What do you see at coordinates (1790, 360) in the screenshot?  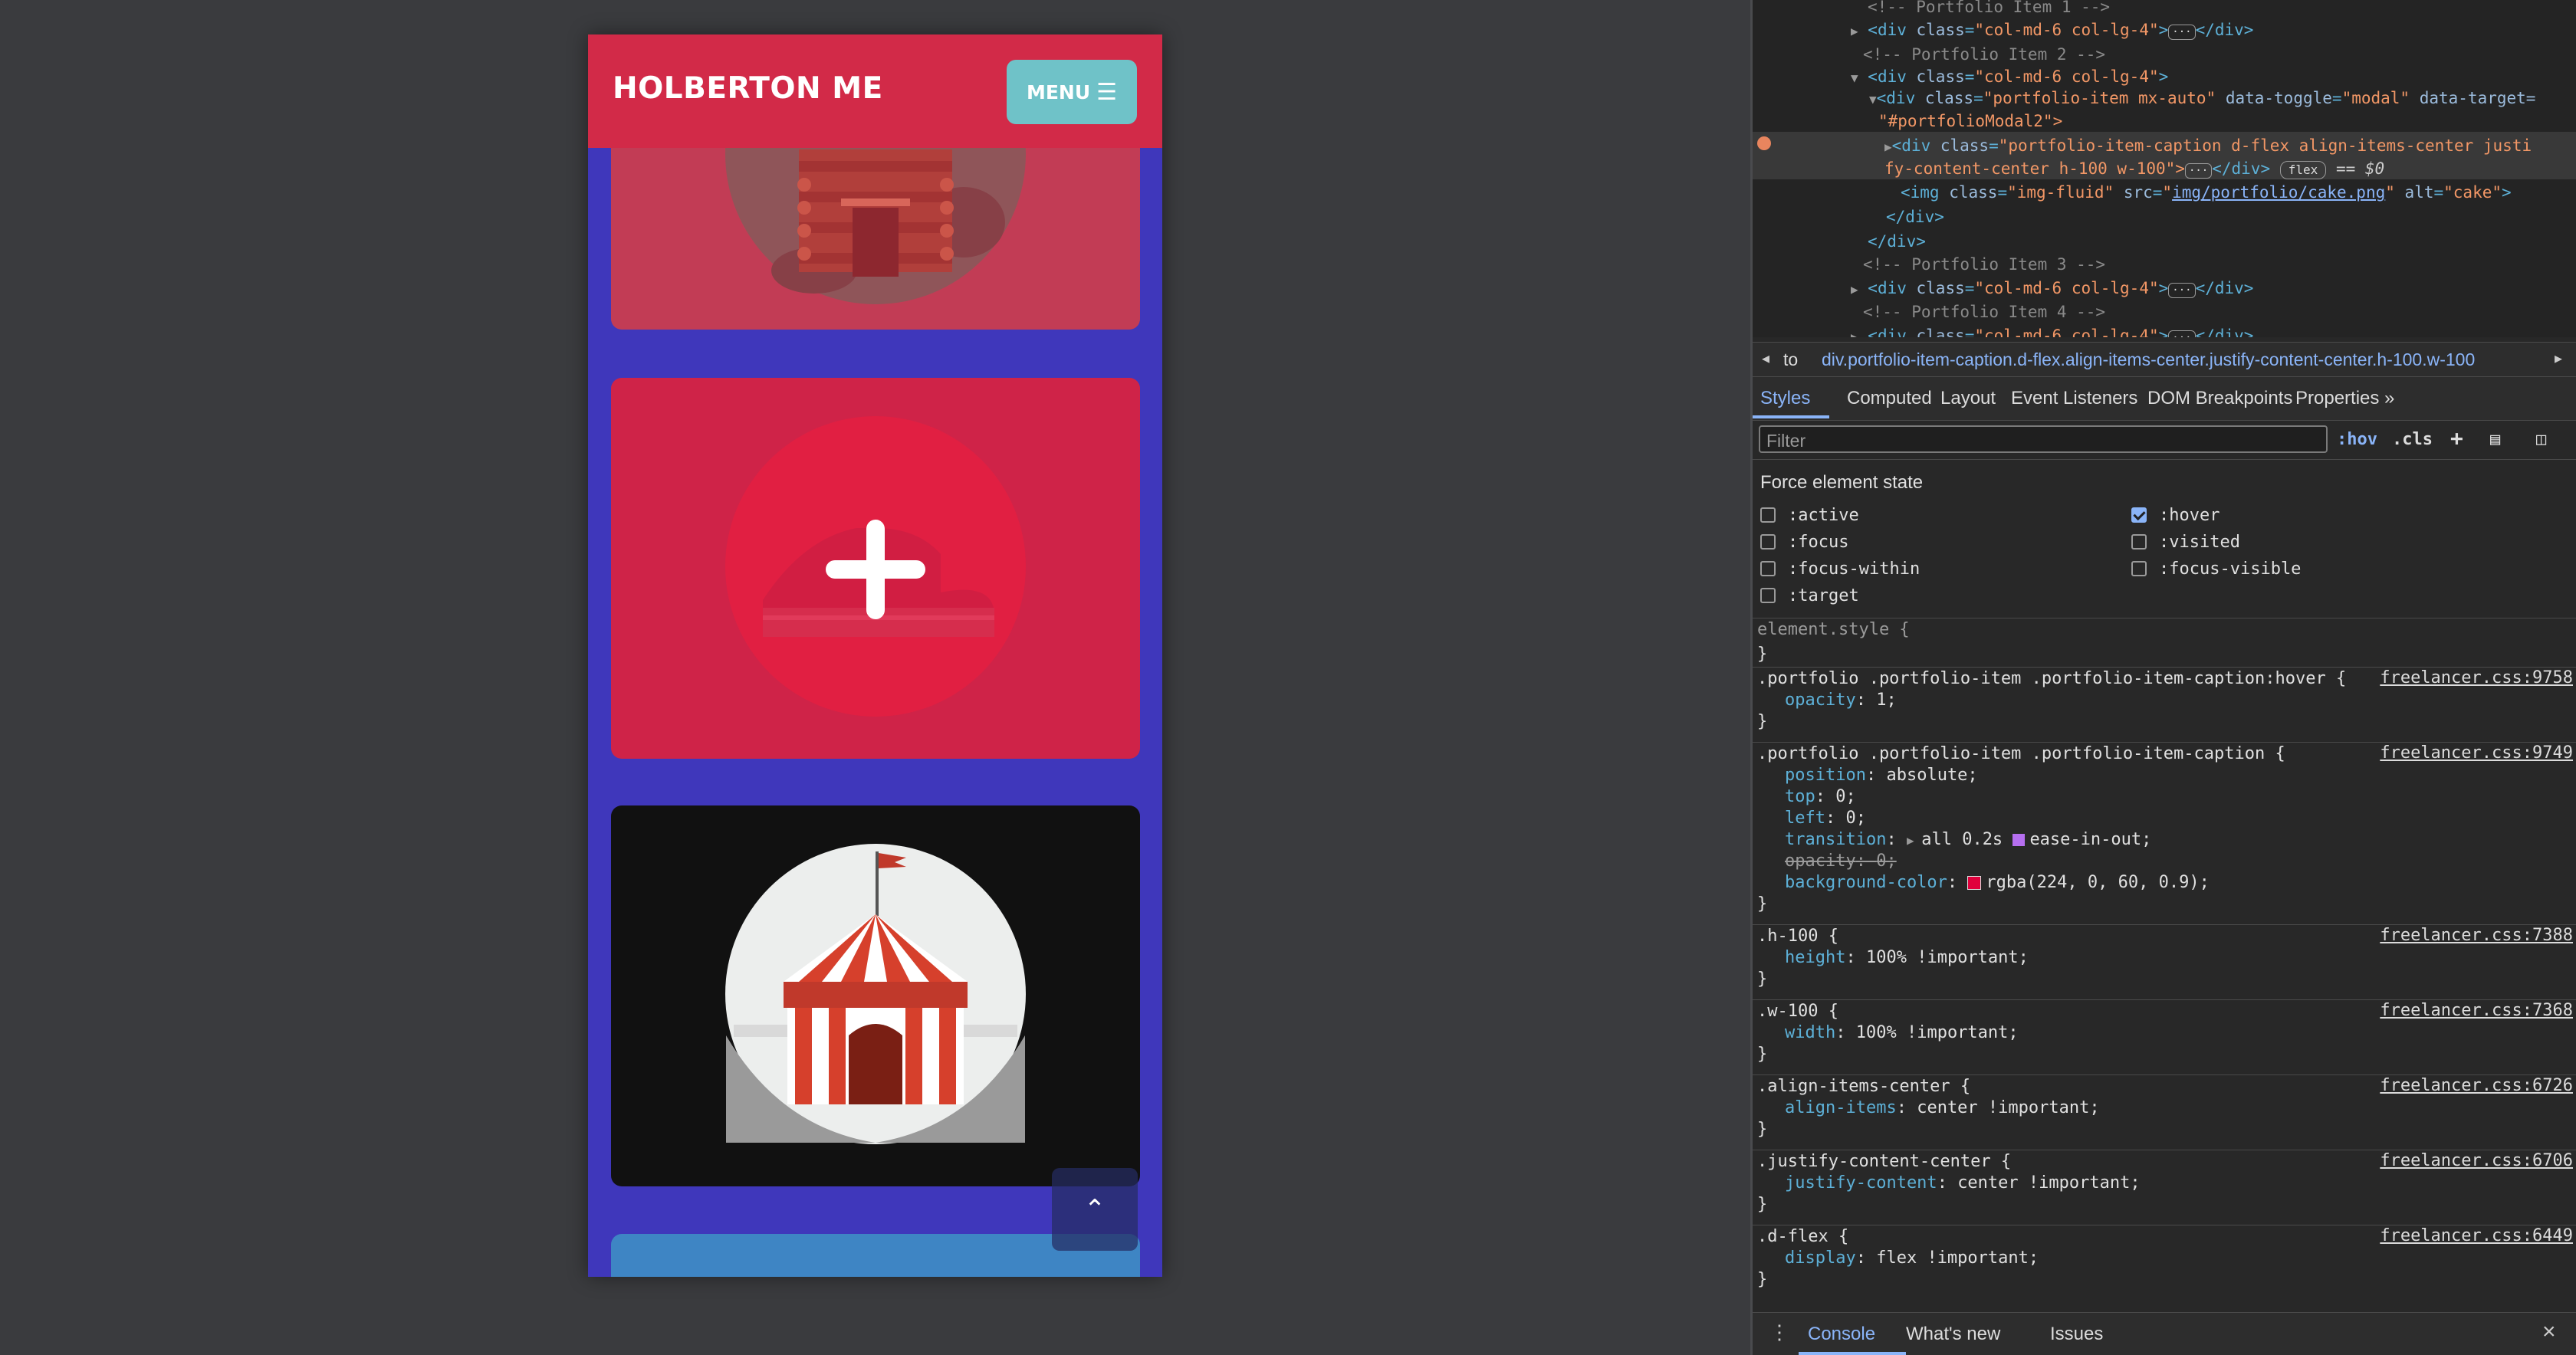 I see `breadcrumb-prefix: to` at bounding box center [1790, 360].